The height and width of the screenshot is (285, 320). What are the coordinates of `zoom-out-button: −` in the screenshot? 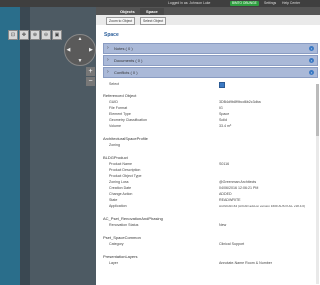 It's located at (90, 81).